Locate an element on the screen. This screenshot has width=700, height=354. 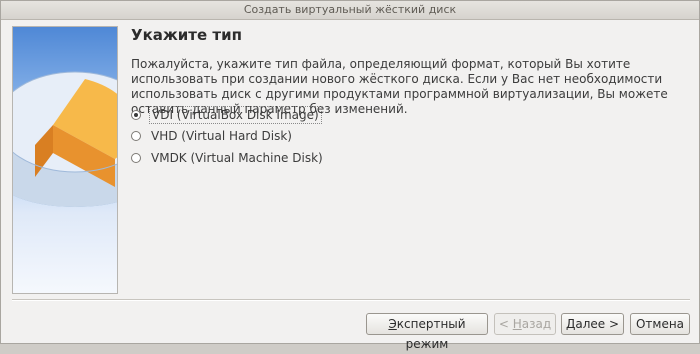
radio-option-vdi: VDI (VirtualBox Disk Image) is located at coordinates (226, 115).